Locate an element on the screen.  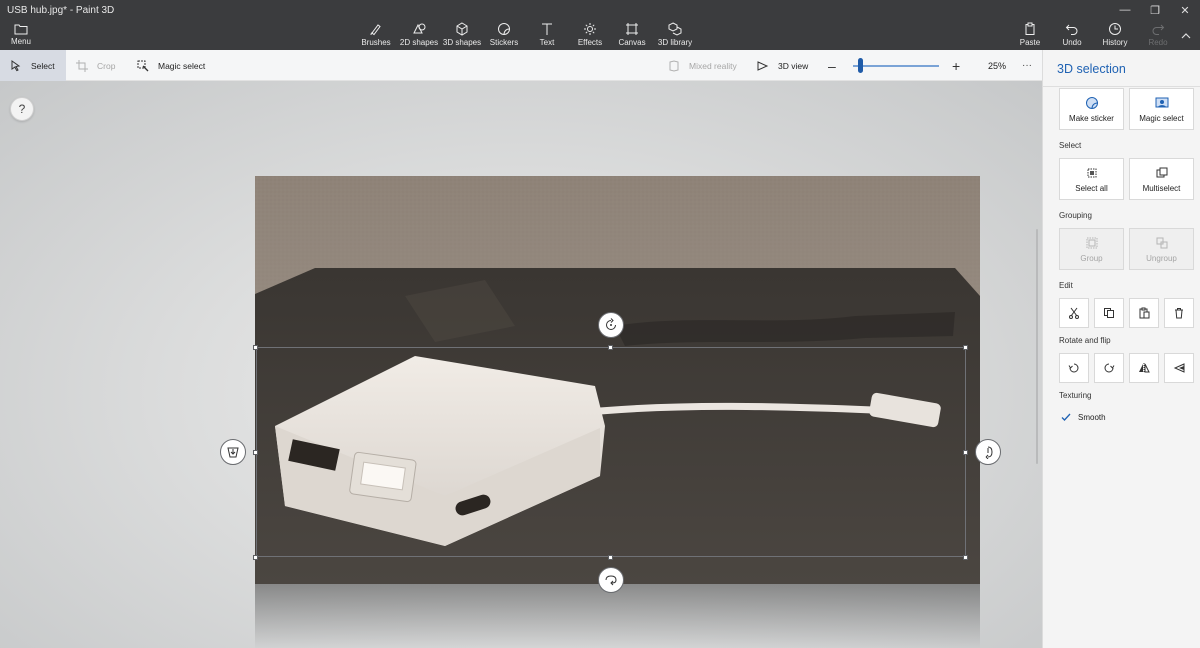
magic-select-button: Magic select is located at coordinates (171, 65).